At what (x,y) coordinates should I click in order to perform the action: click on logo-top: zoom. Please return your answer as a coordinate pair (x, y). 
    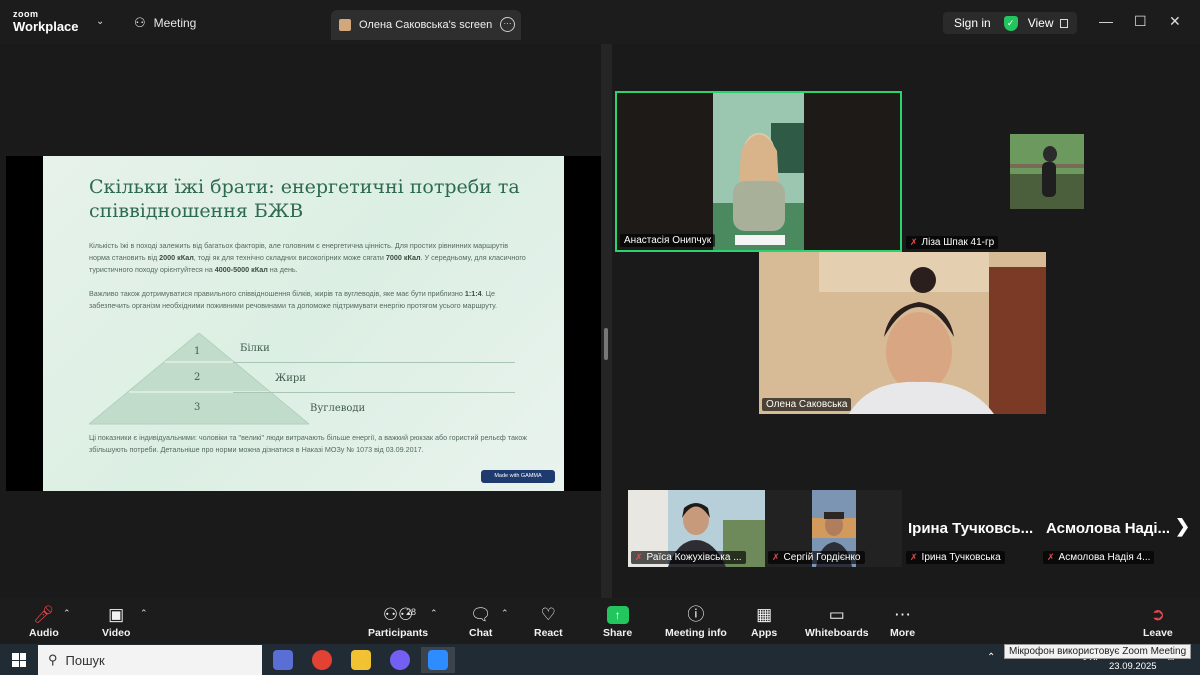
    Looking at the image, I should click on (26, 14).